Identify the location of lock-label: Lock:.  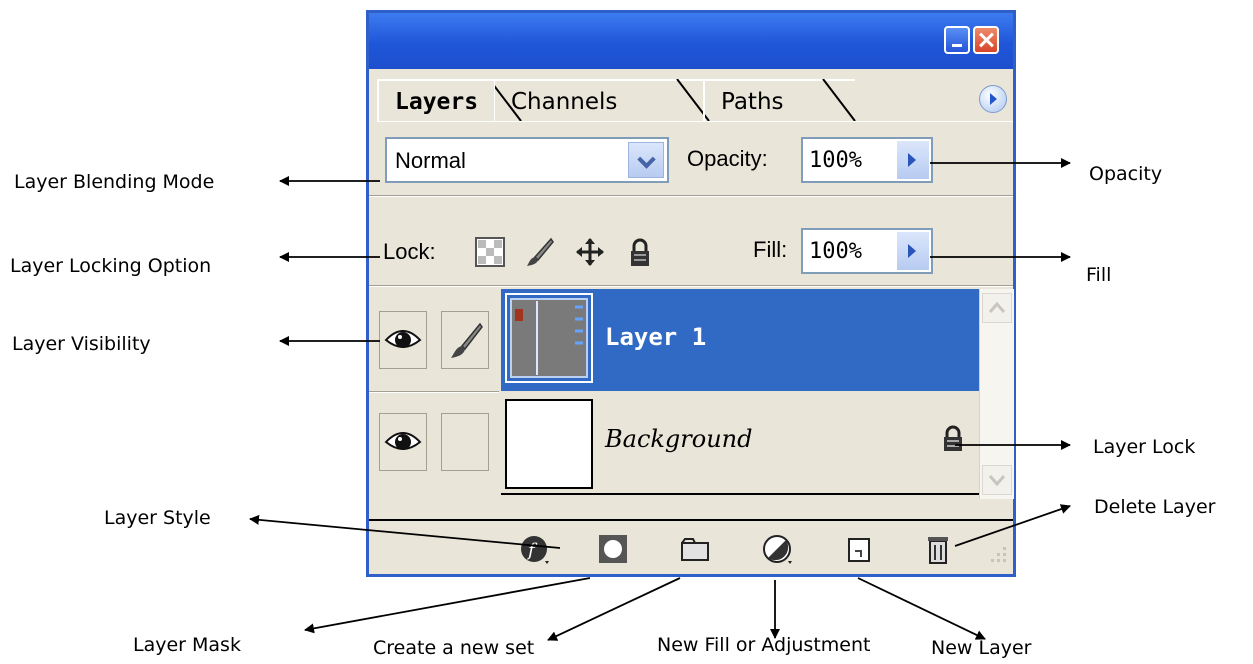
(409, 251).